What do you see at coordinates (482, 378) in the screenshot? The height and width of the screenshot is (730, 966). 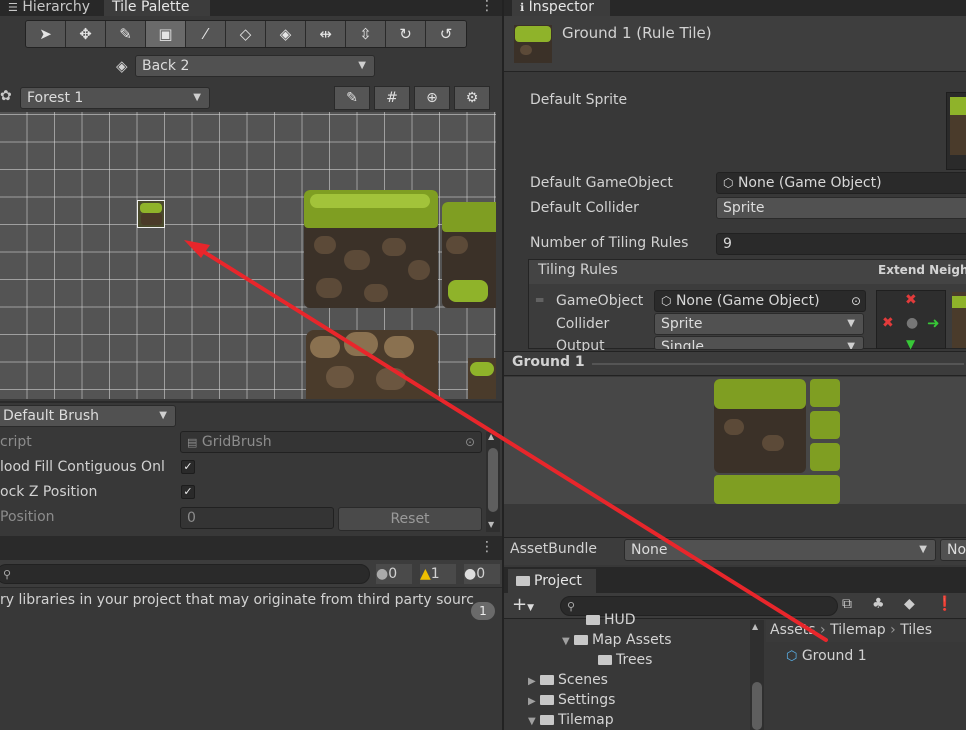 I see `grass-corner-tile` at bounding box center [482, 378].